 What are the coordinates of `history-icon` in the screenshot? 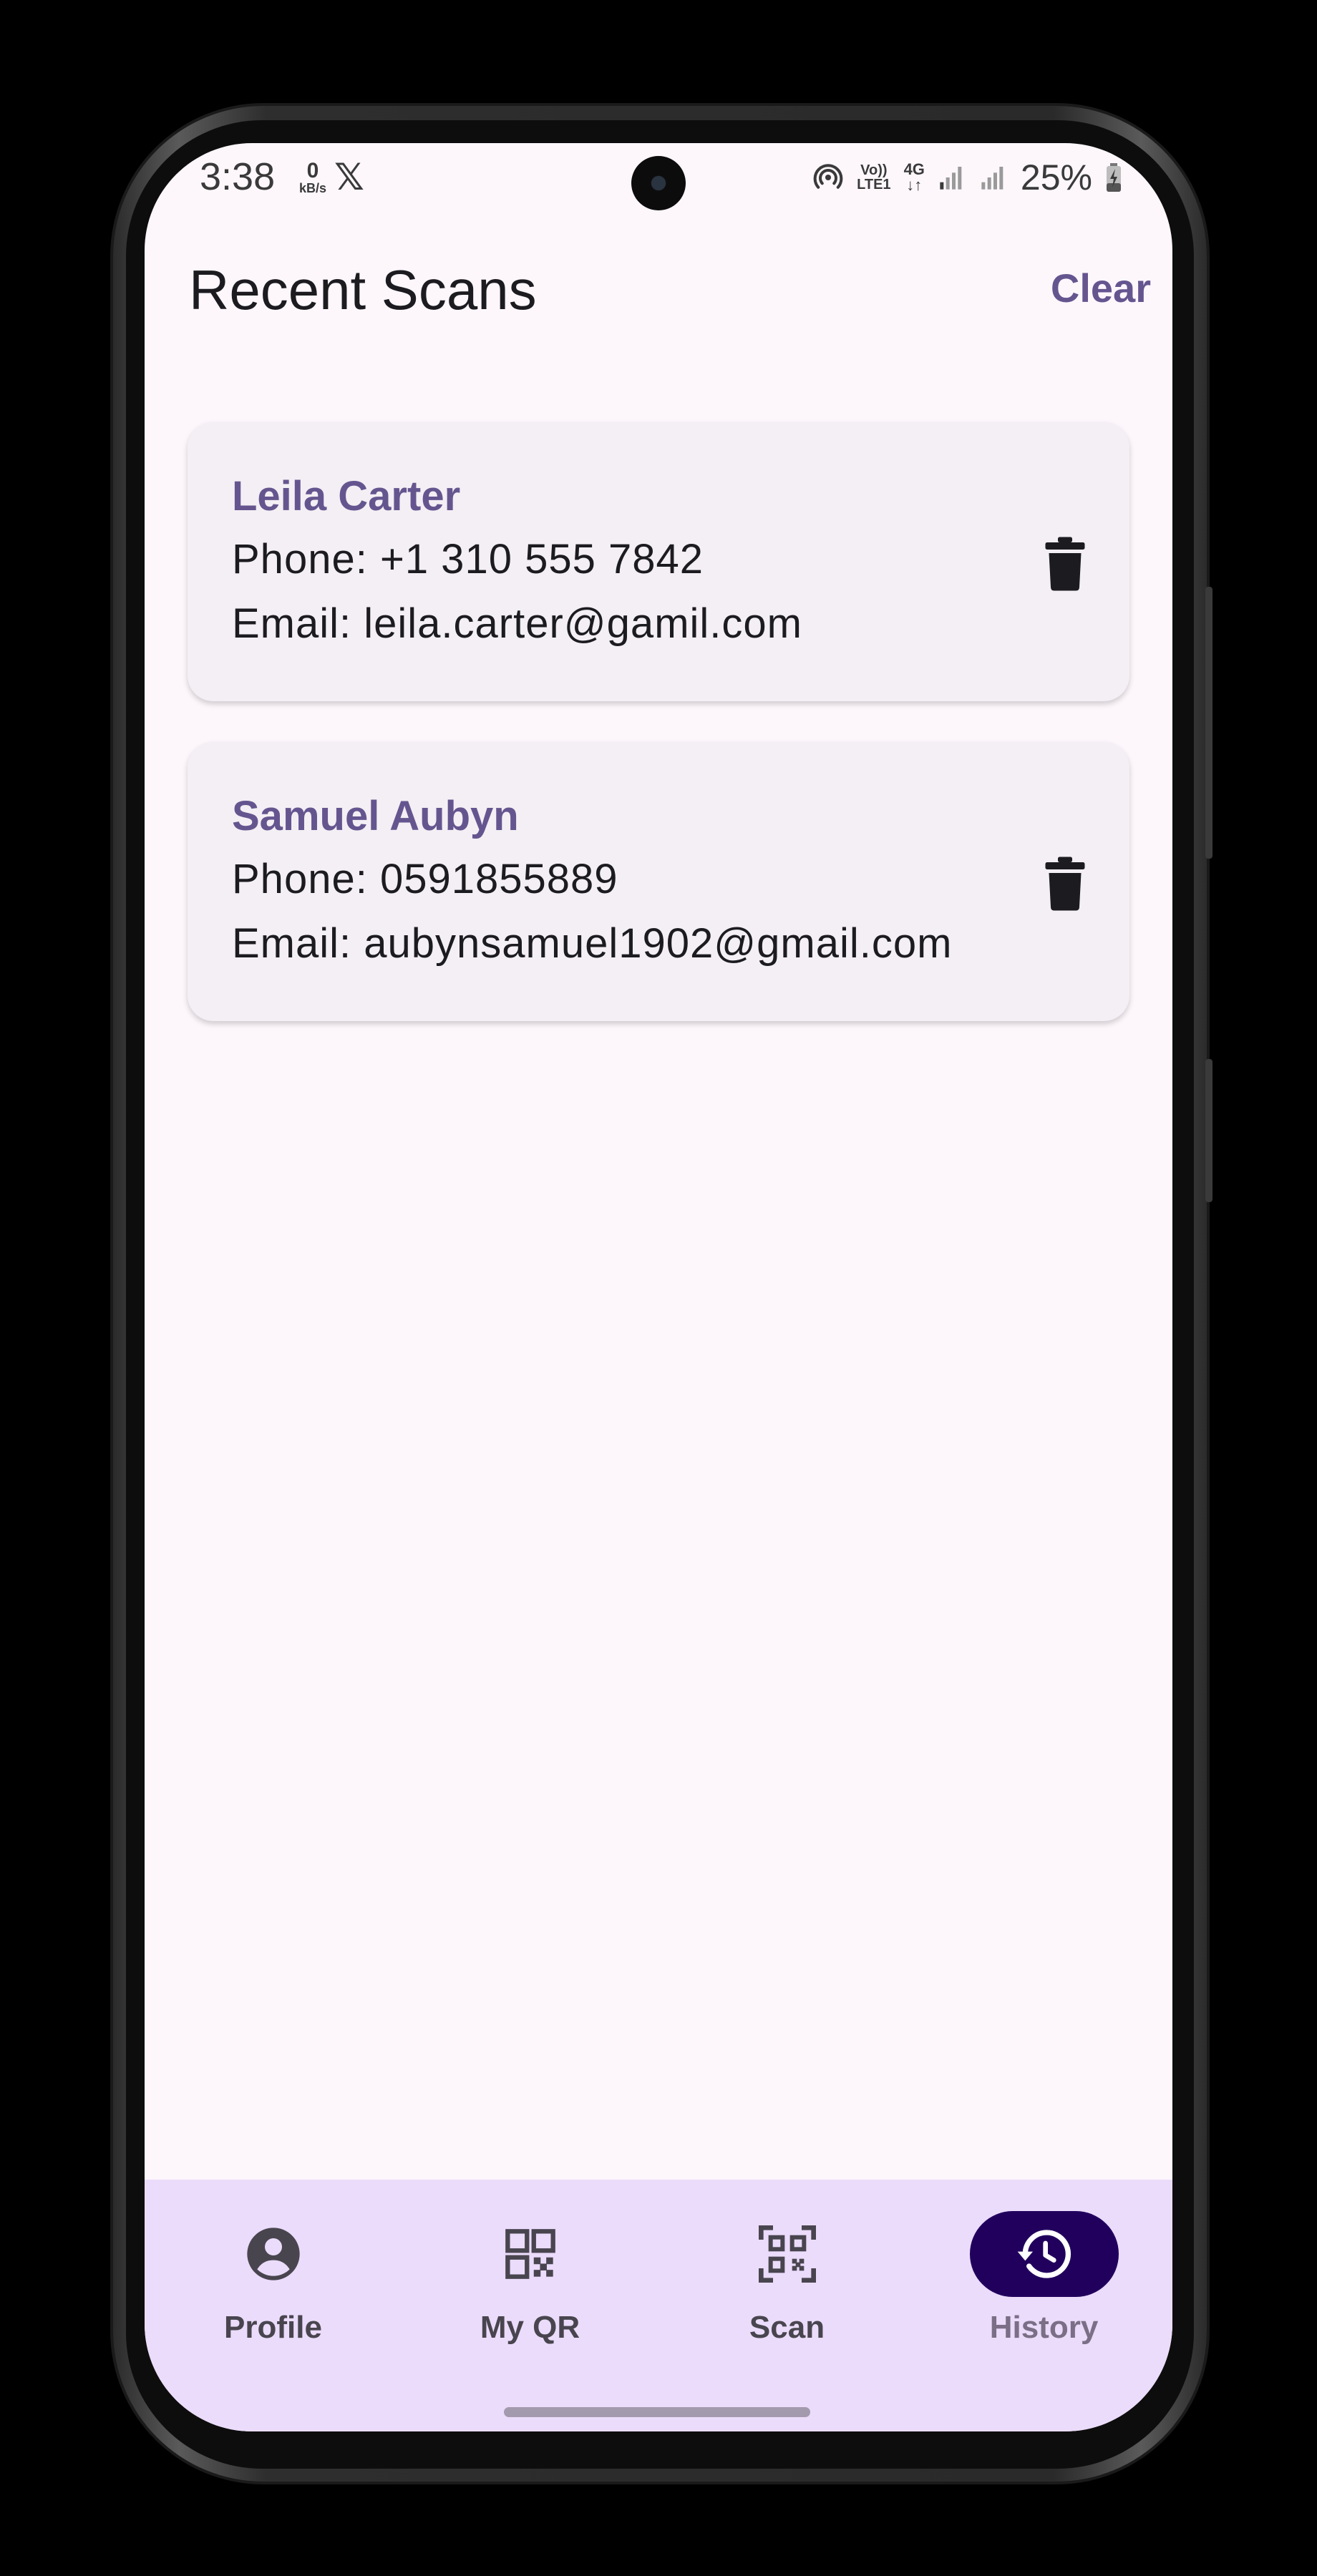 It's located at (1044, 2254).